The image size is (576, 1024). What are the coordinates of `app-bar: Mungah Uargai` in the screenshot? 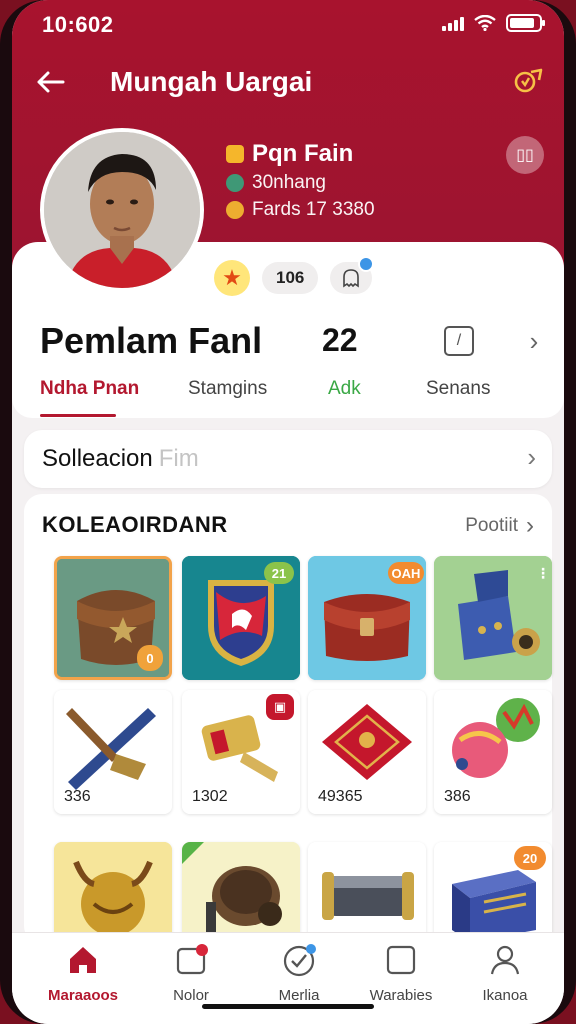 It's located at (288, 82).